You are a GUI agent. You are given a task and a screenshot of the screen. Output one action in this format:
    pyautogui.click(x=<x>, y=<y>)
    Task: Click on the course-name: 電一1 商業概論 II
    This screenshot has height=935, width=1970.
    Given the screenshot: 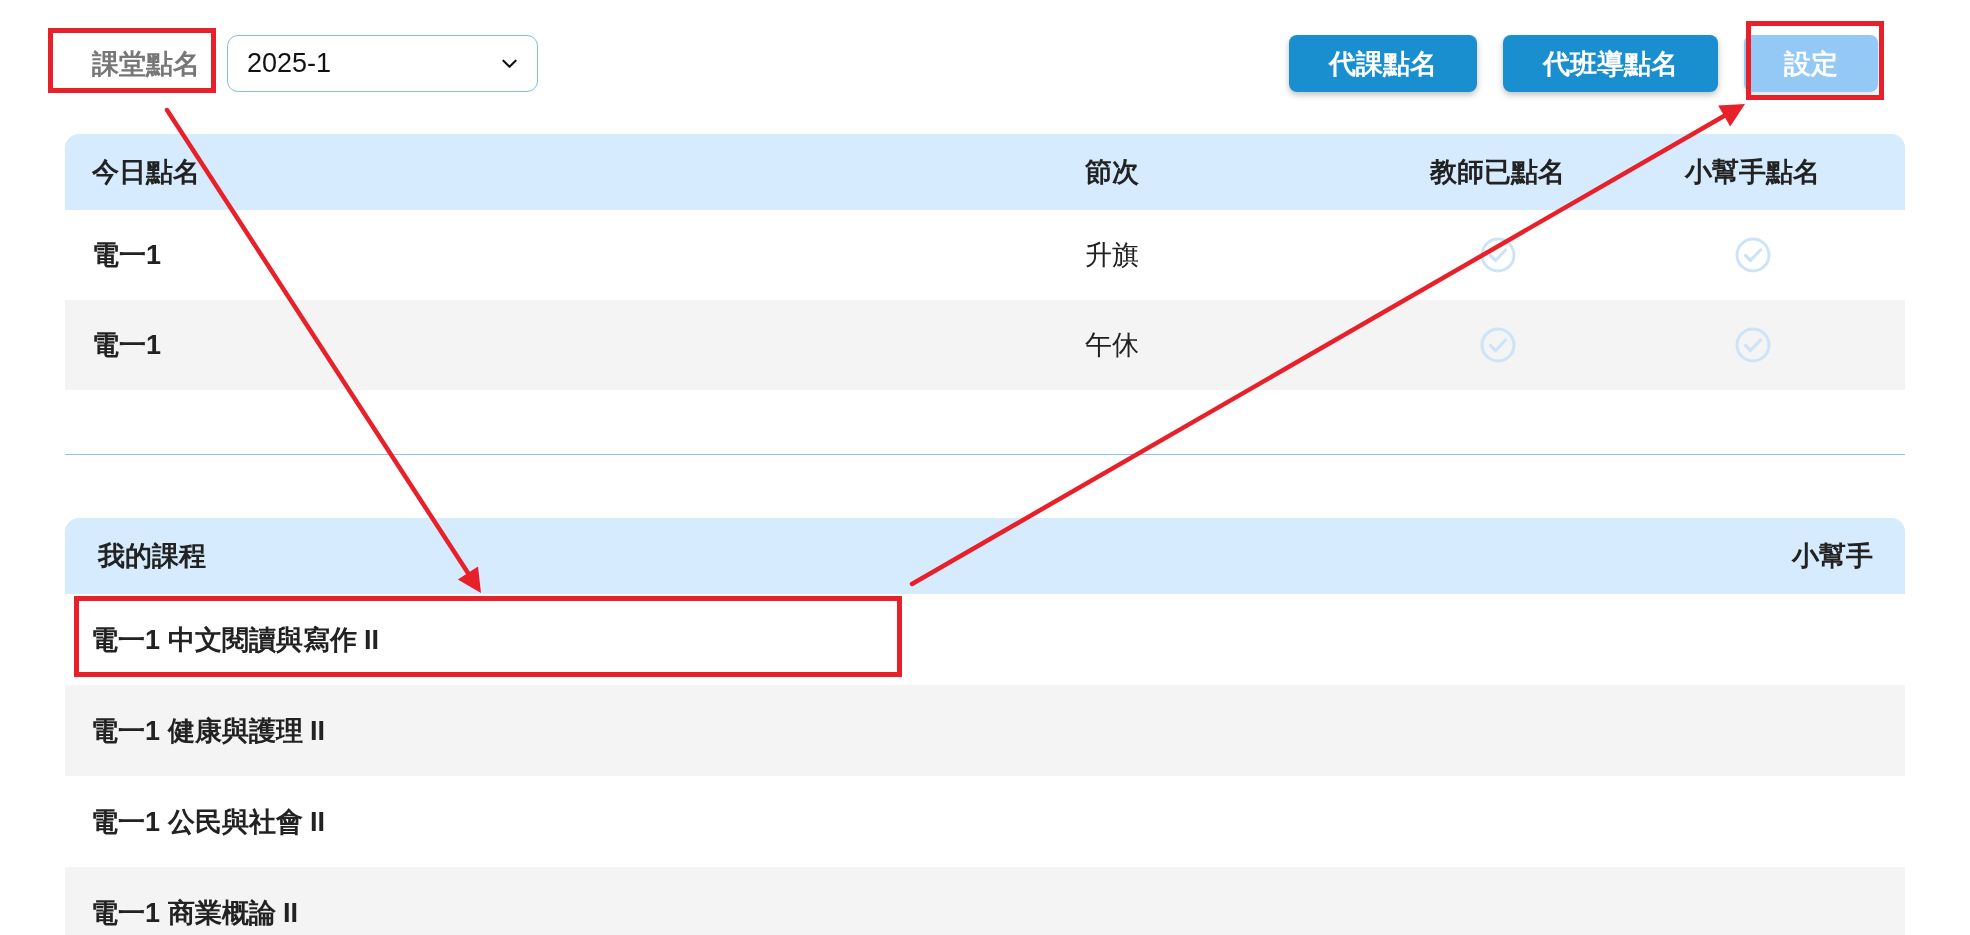 What is the action you would take?
    pyautogui.click(x=195, y=912)
    